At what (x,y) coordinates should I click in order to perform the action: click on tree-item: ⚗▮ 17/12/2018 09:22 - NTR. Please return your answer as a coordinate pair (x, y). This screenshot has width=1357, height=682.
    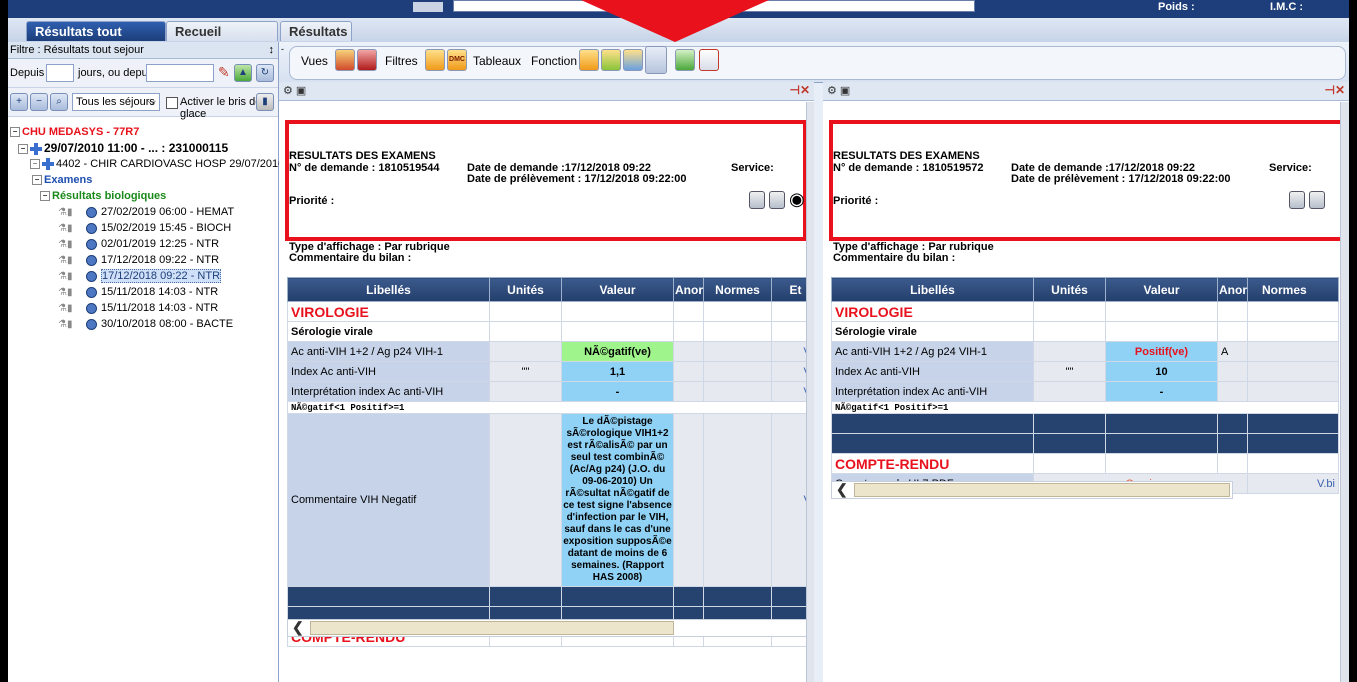
    Looking at the image, I should click on (138, 260).